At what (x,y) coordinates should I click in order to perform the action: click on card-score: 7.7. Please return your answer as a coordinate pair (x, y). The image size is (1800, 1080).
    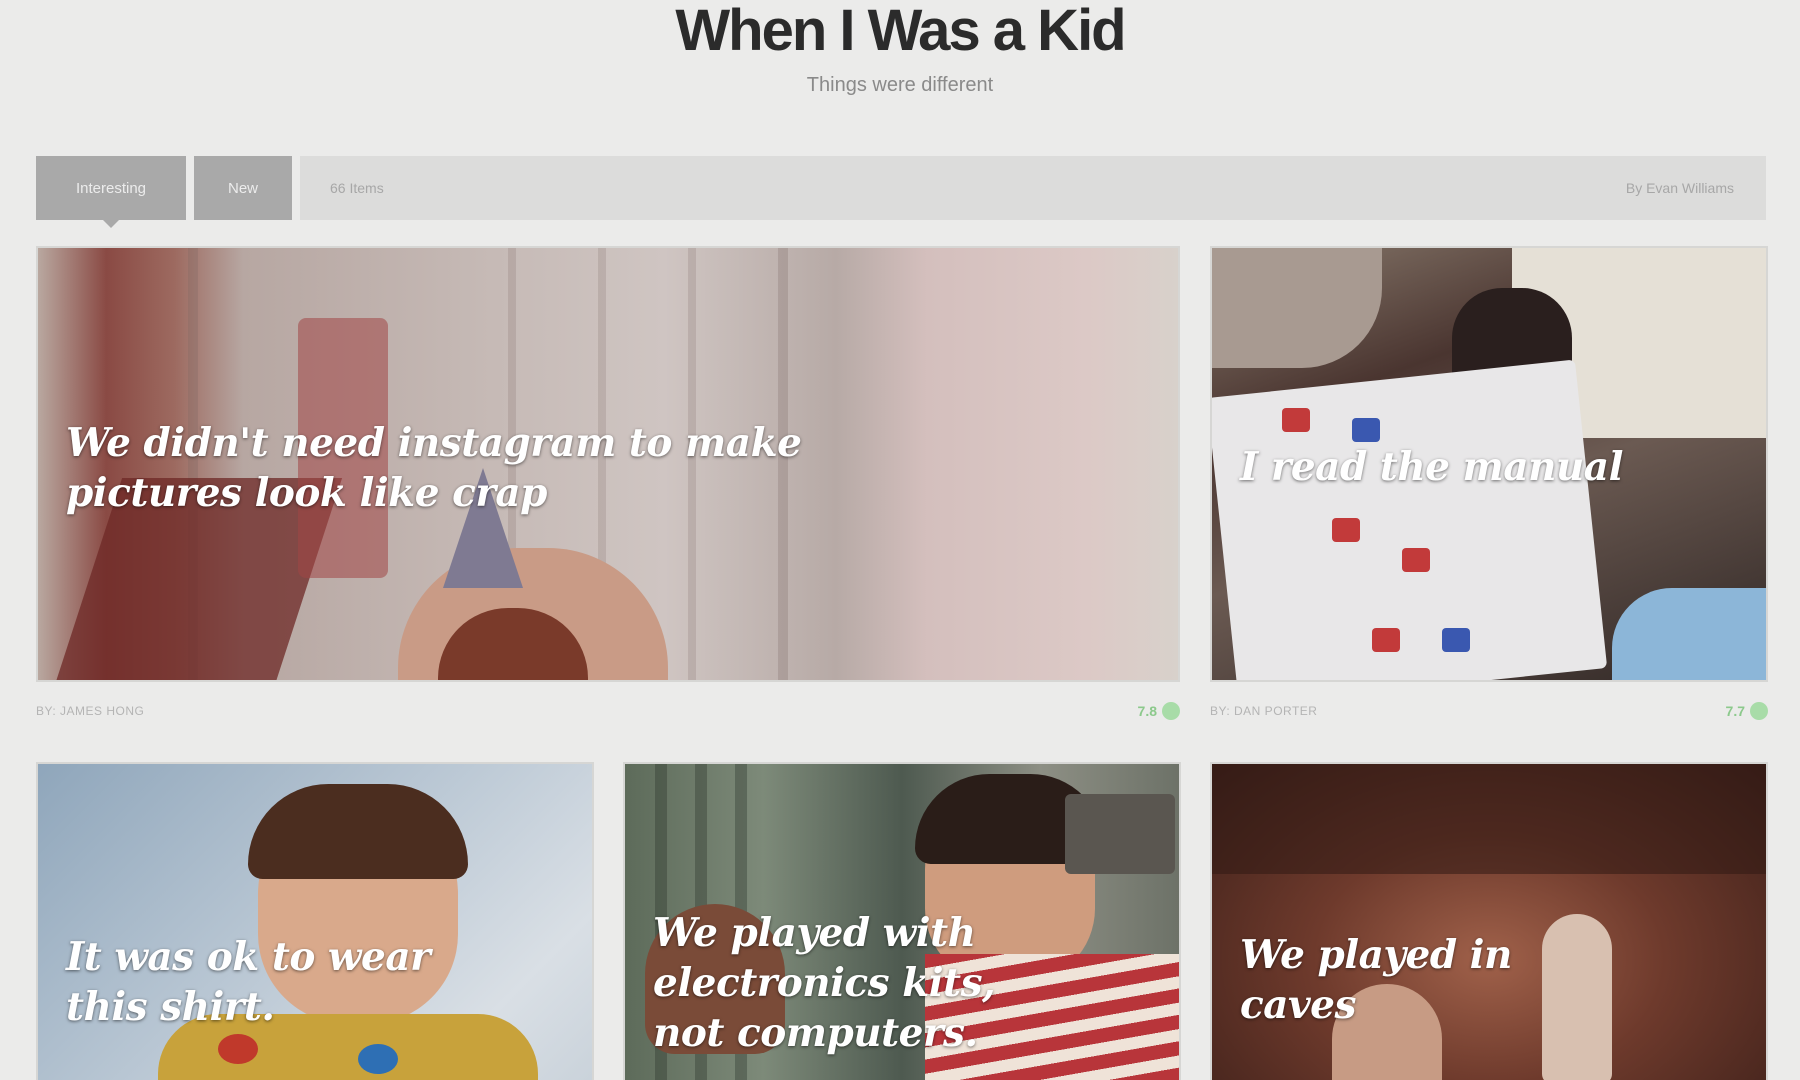
    Looking at the image, I should click on (1747, 711).